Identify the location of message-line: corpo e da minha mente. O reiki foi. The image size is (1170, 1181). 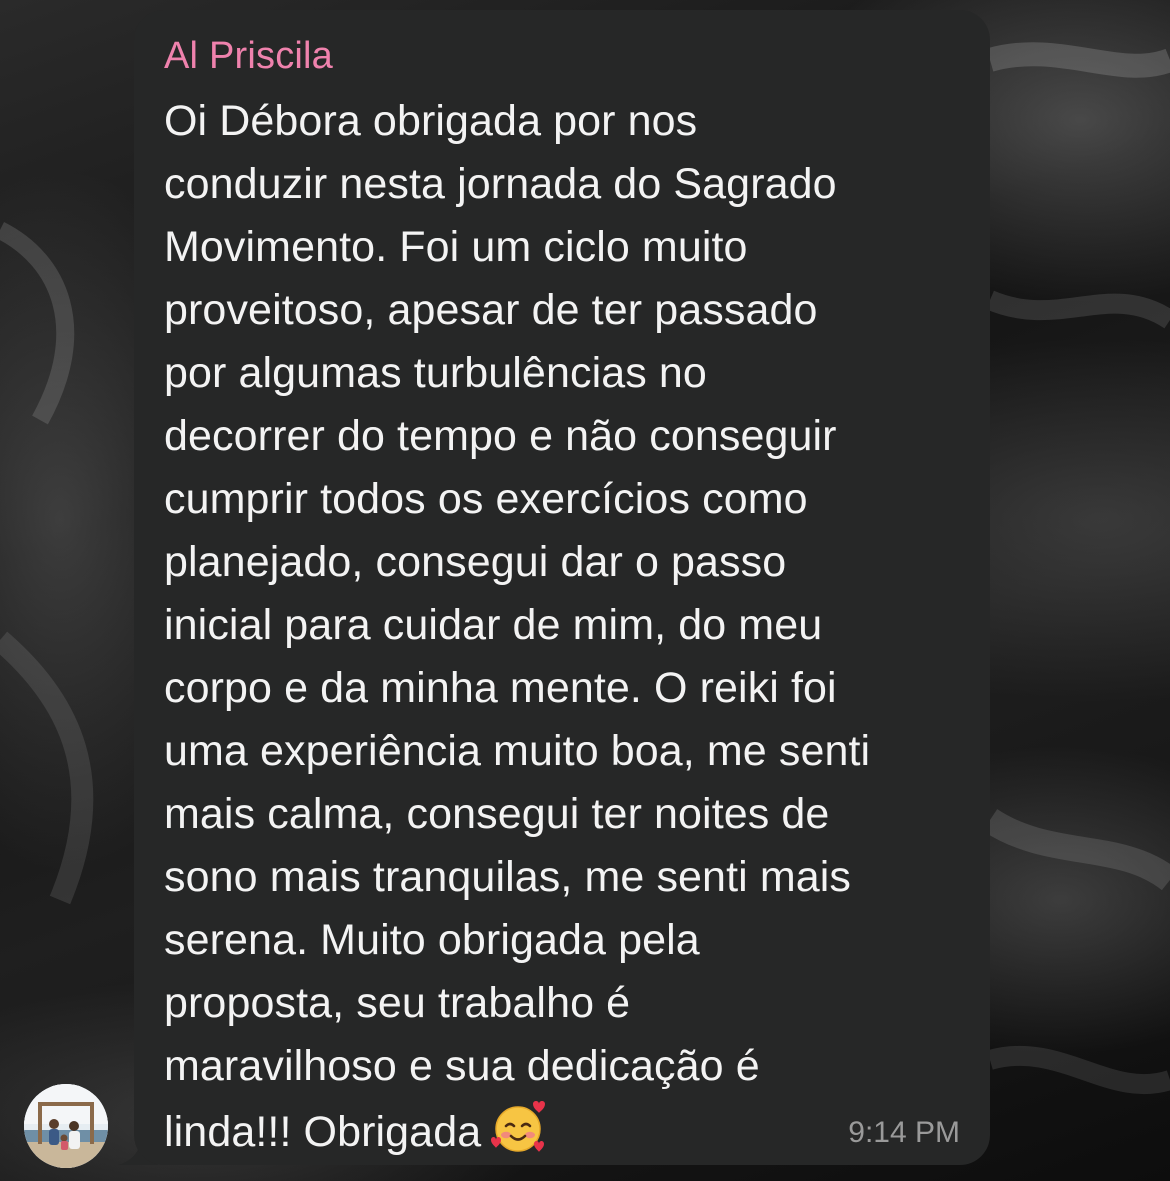
(500, 688).